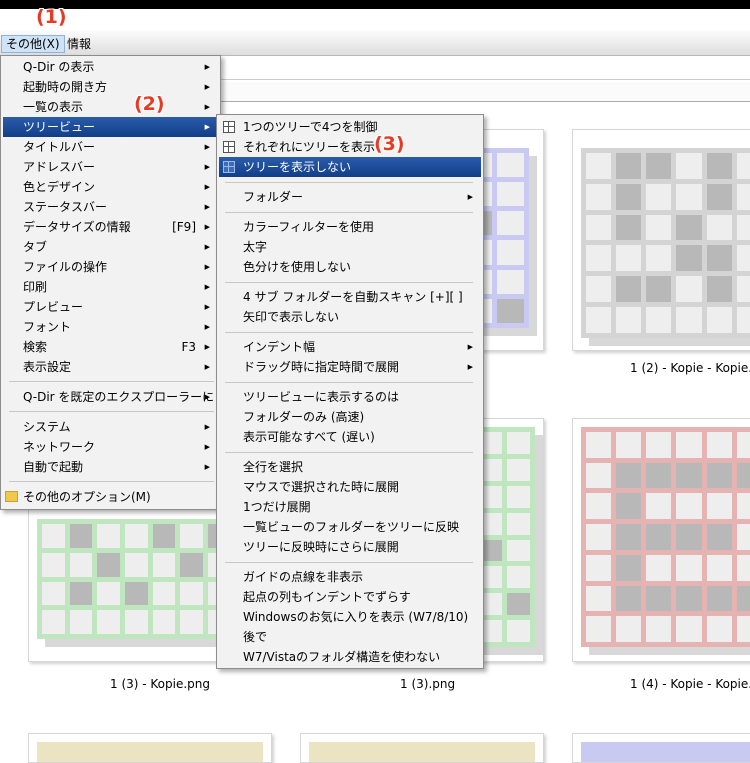  I want to click on menu-item-hide-guides: ガイドの点線を非表示, so click(350, 577).